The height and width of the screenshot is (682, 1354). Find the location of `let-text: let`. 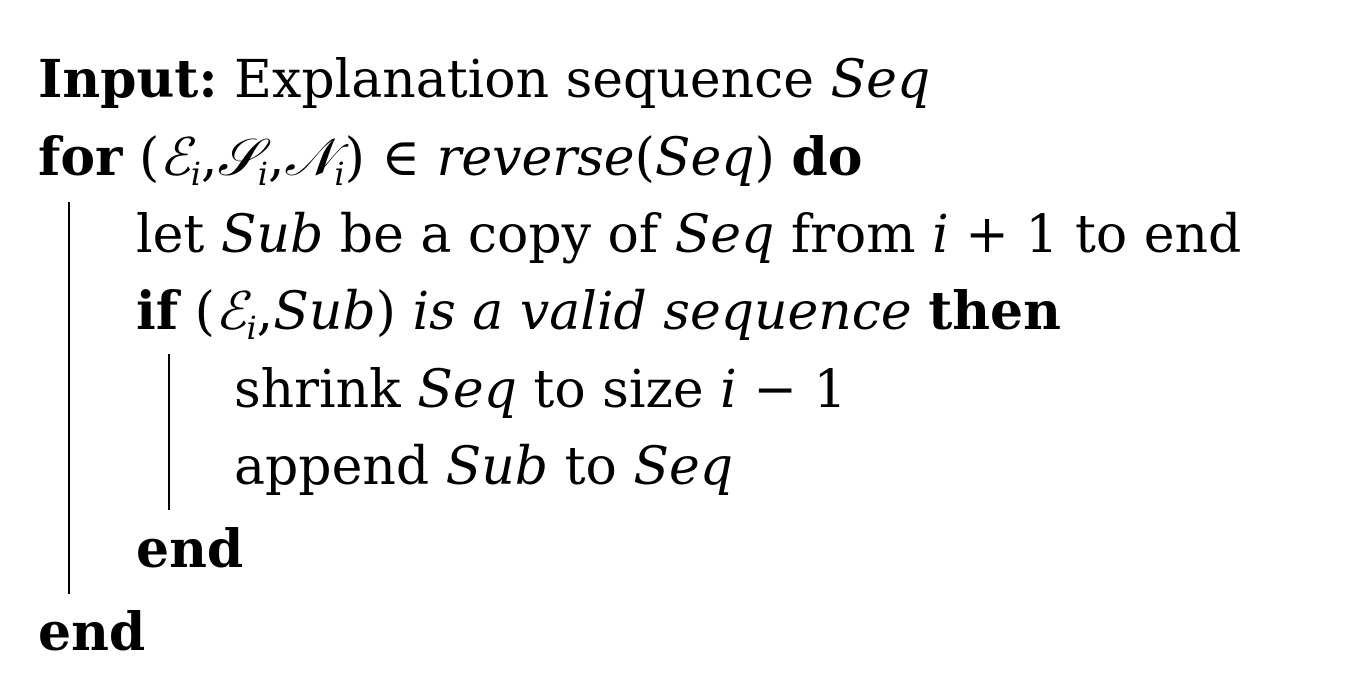

let-text: let is located at coordinates (170, 235).